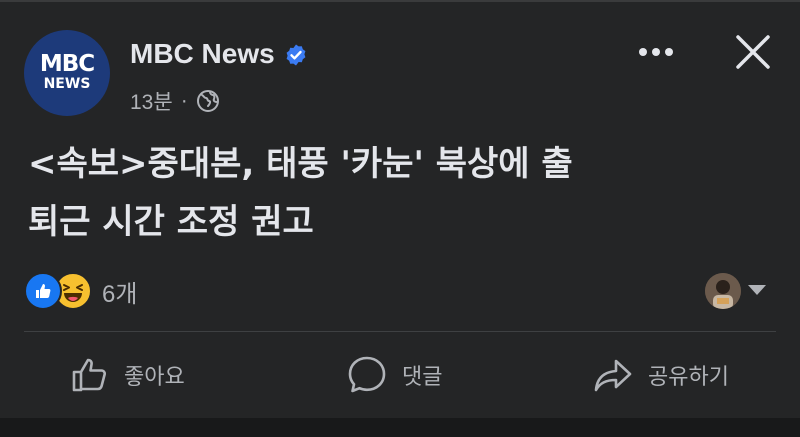 The image size is (800, 437). I want to click on share-arrow-icon, so click(613, 375).